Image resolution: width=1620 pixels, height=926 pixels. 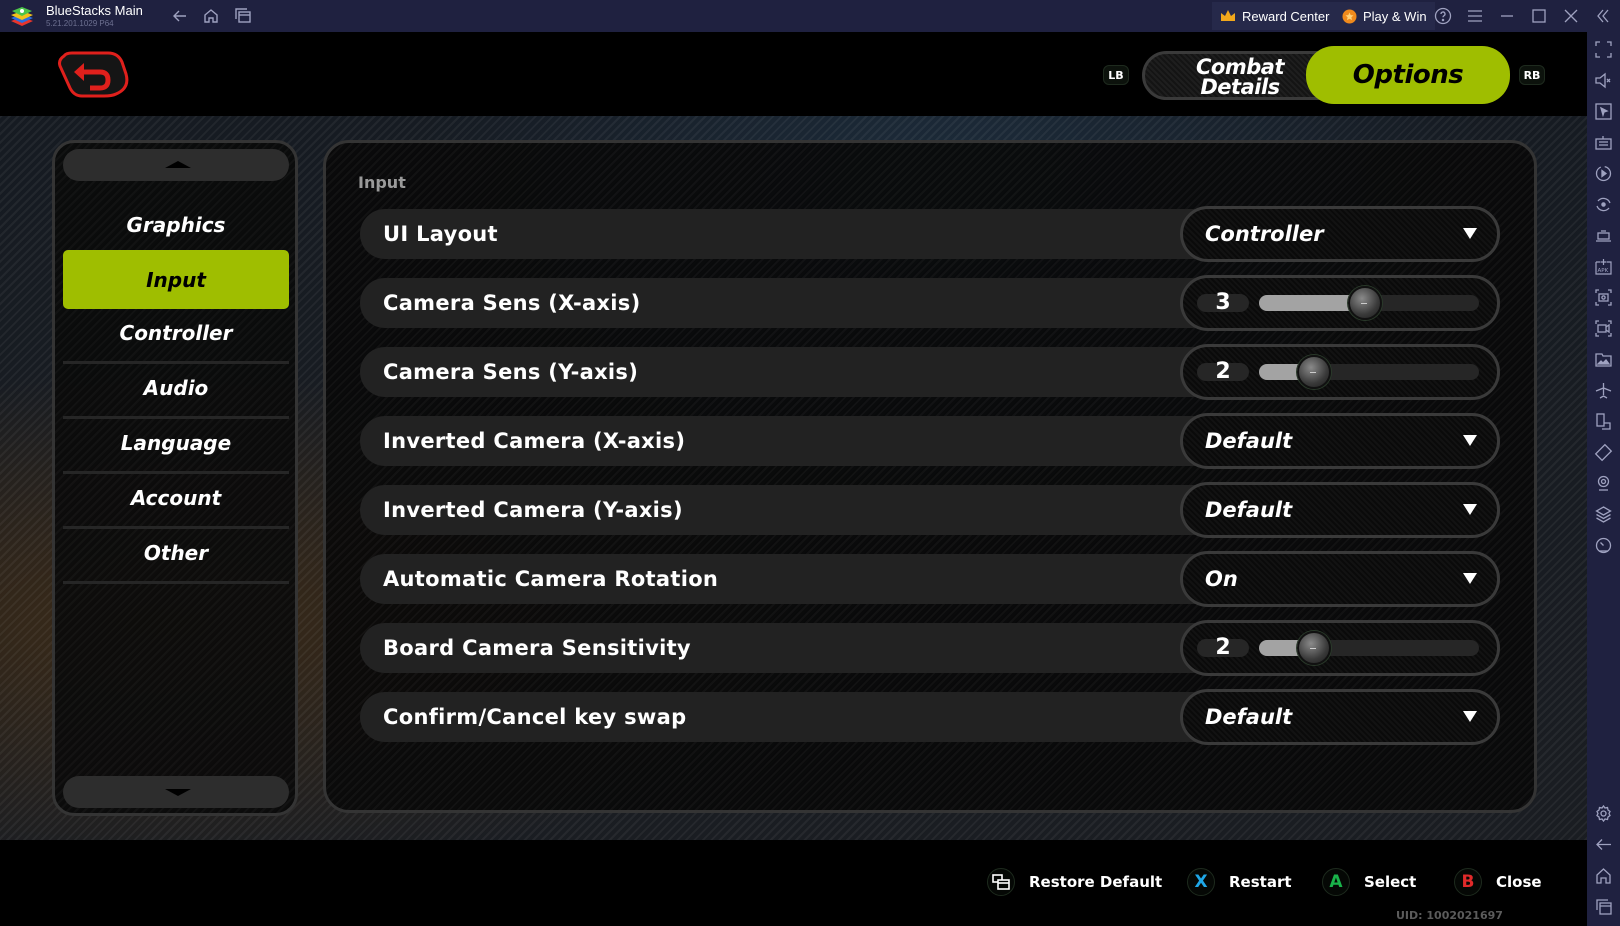 I want to click on bluestacks-sidebar: APK, so click(x=1603, y=479).